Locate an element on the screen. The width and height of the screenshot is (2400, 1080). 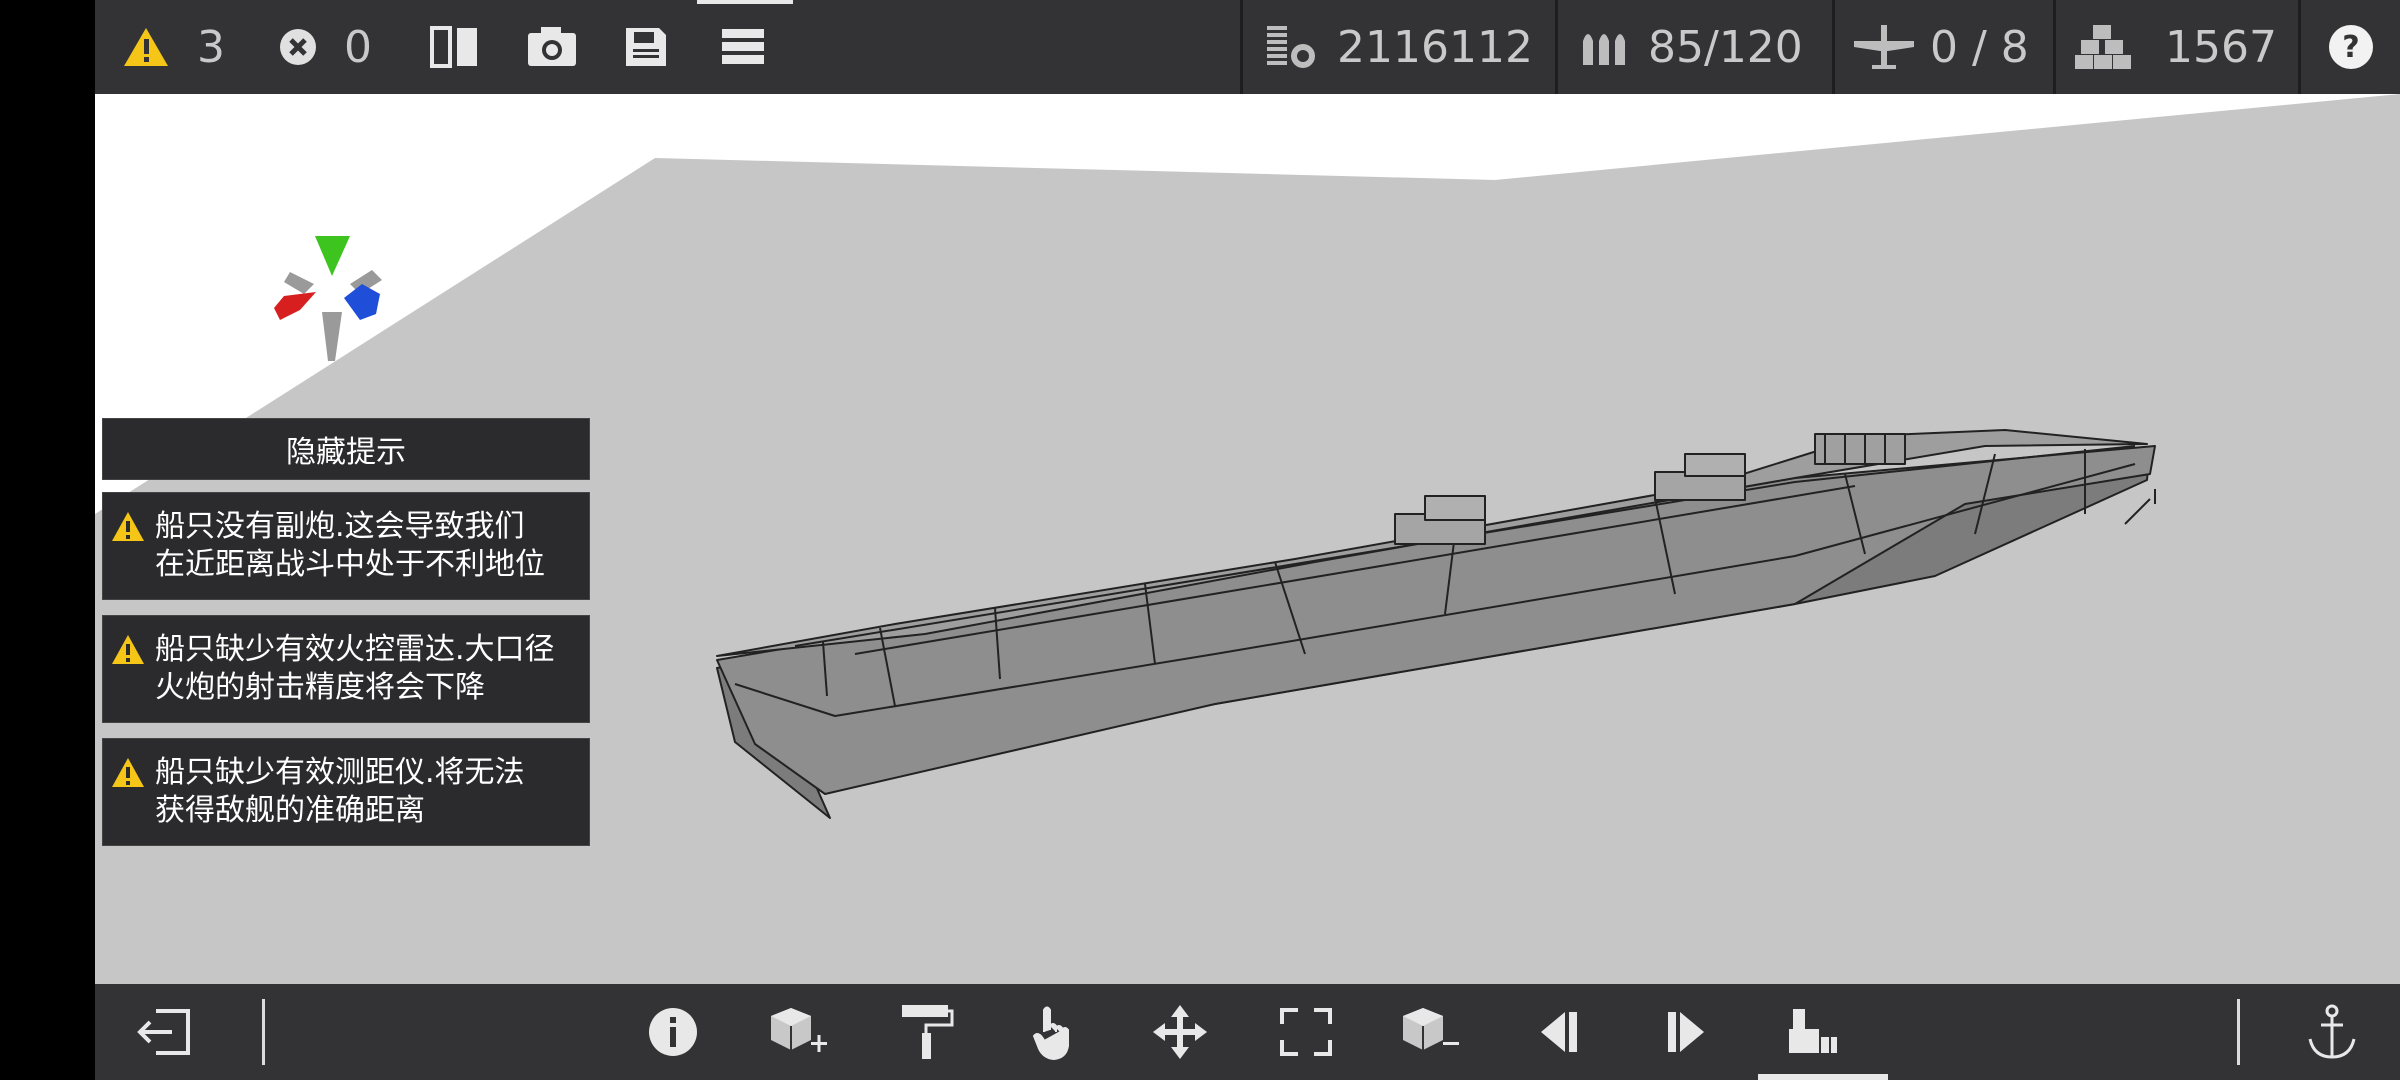
camera-icon is located at coordinates (552, 46).